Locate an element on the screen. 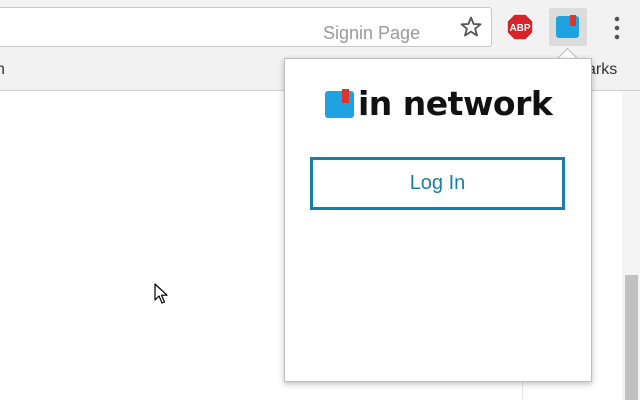  address-bar-text: Signin Page is located at coordinates (372, 33).